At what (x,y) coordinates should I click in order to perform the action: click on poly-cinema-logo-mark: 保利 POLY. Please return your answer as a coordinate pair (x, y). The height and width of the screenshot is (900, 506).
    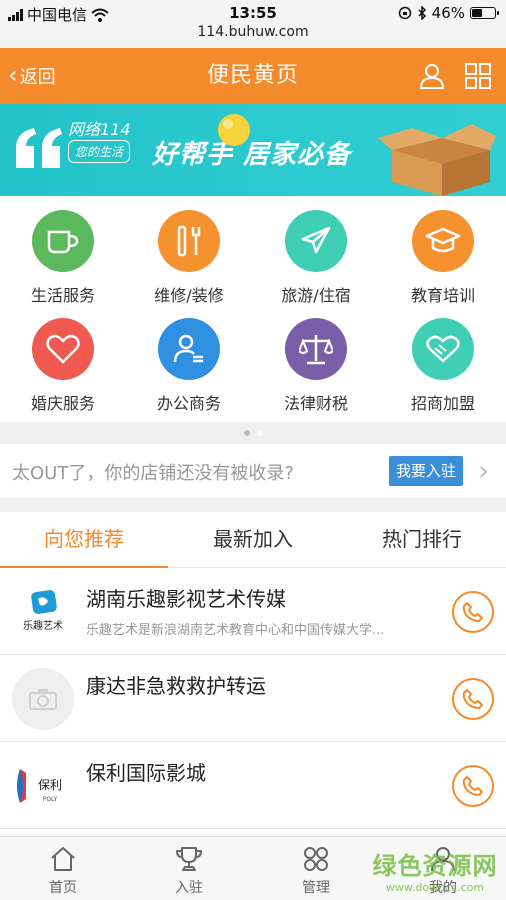
    Looking at the image, I should click on (39, 786).